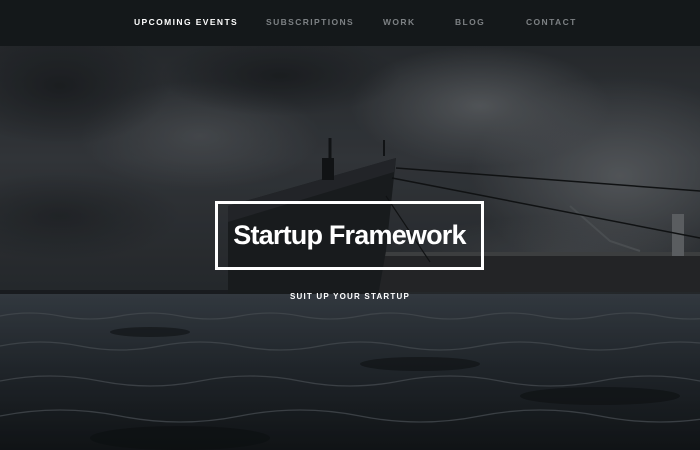 This screenshot has height=450, width=700. I want to click on hero-title-box: Startup Framework, so click(349, 235).